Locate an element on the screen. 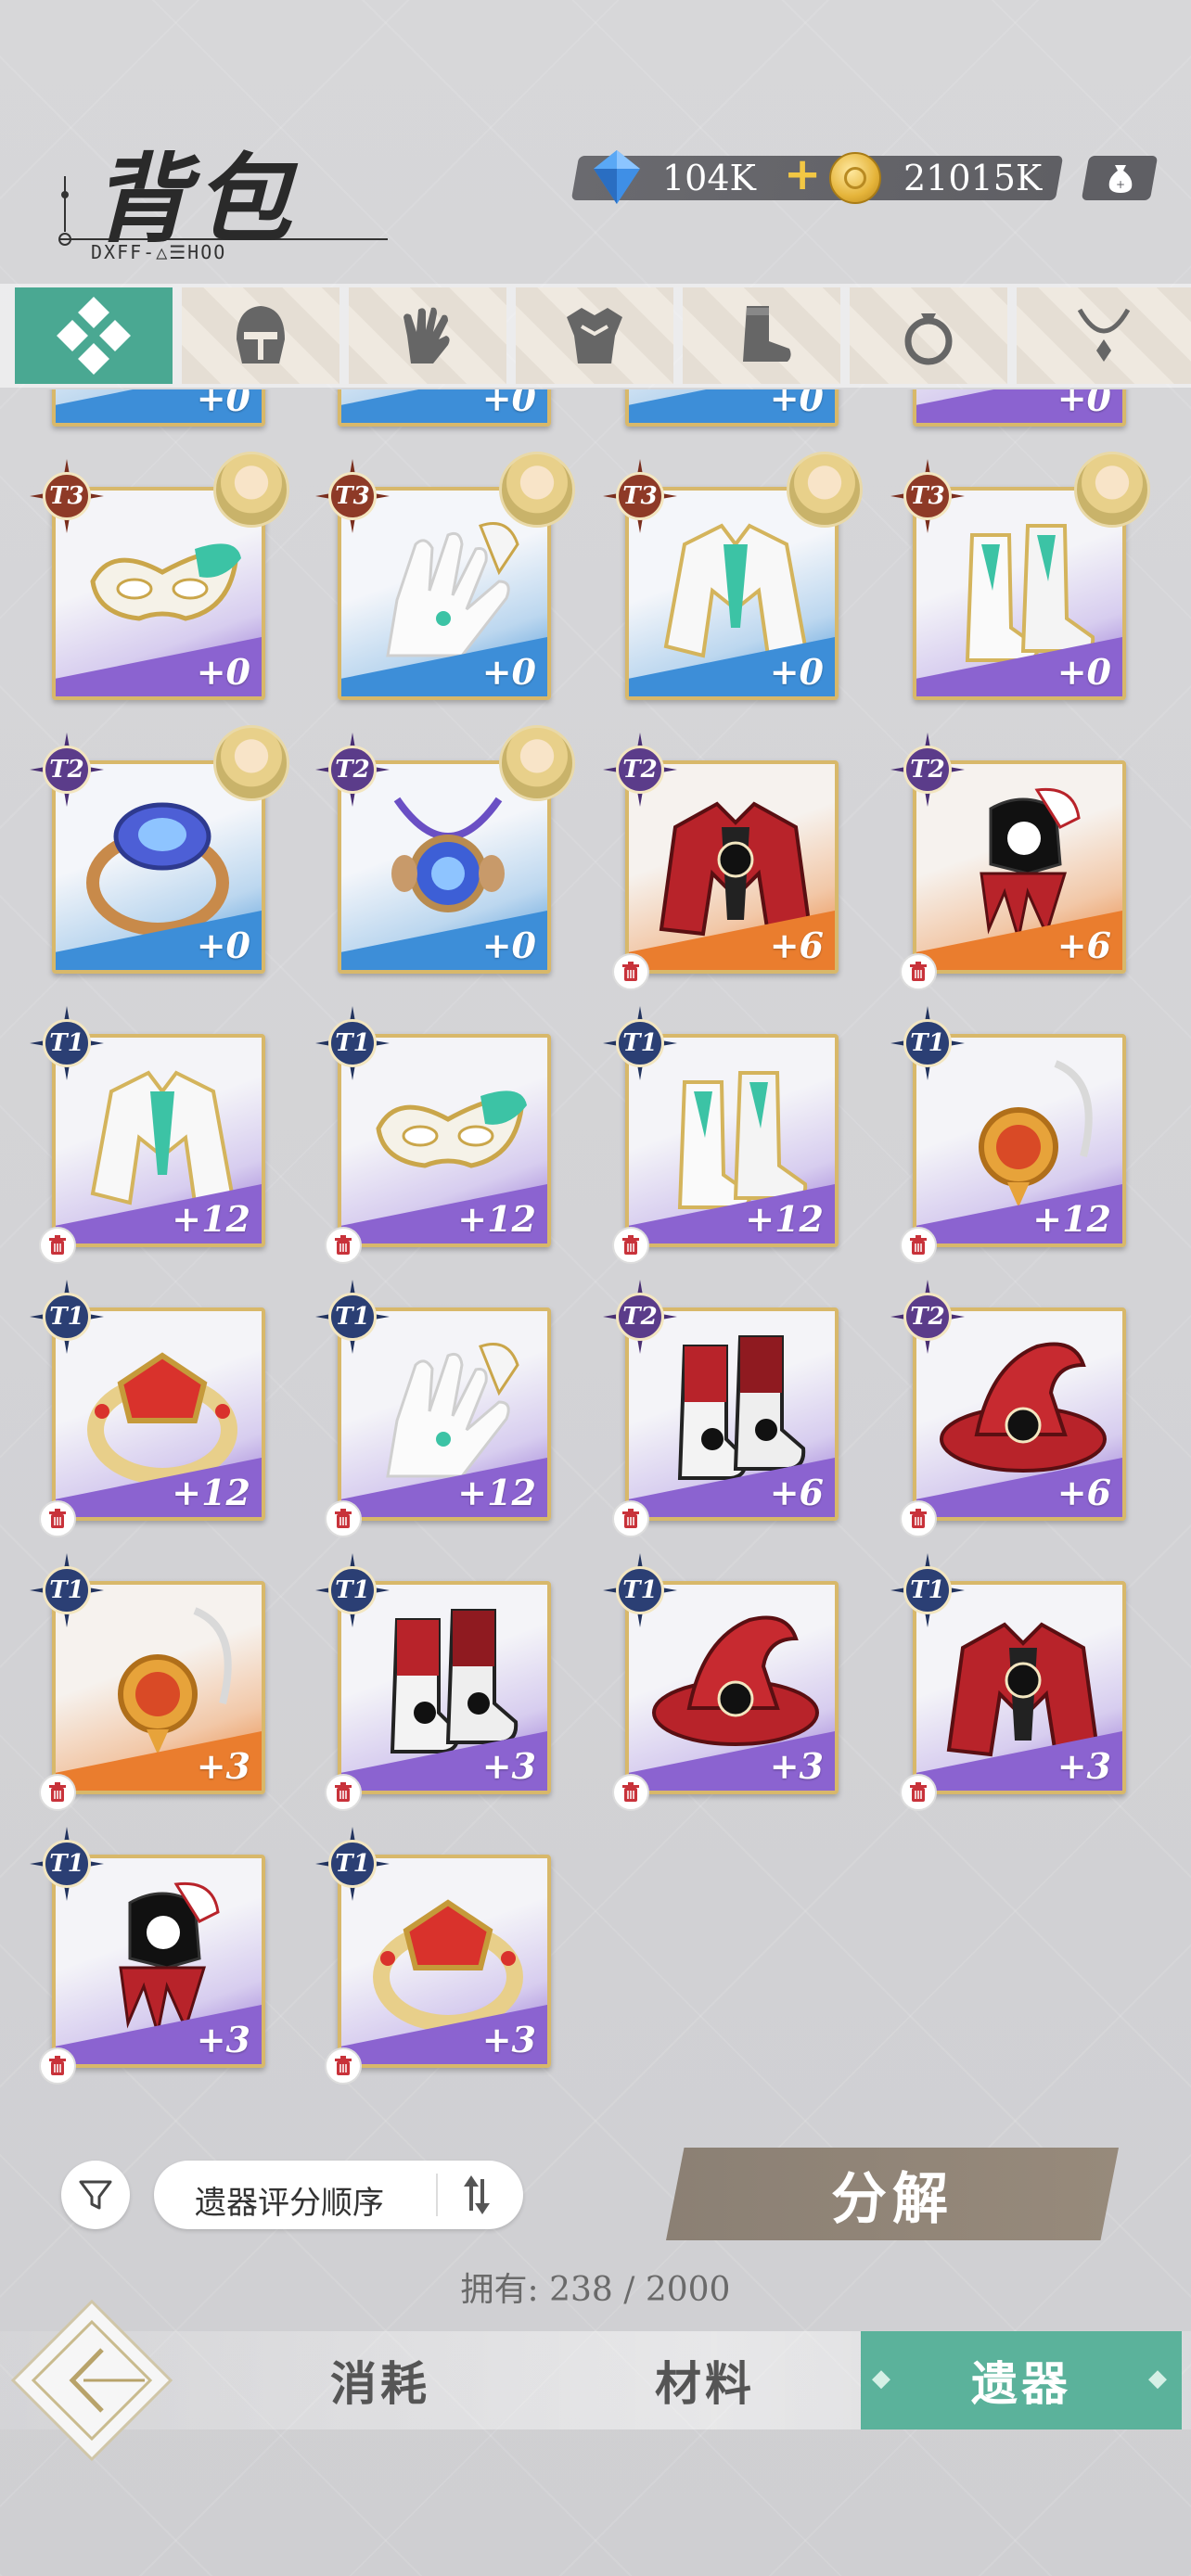 Image resolution: width=1191 pixels, height=2576 pixels. necklace-icon is located at coordinates (1104, 335).